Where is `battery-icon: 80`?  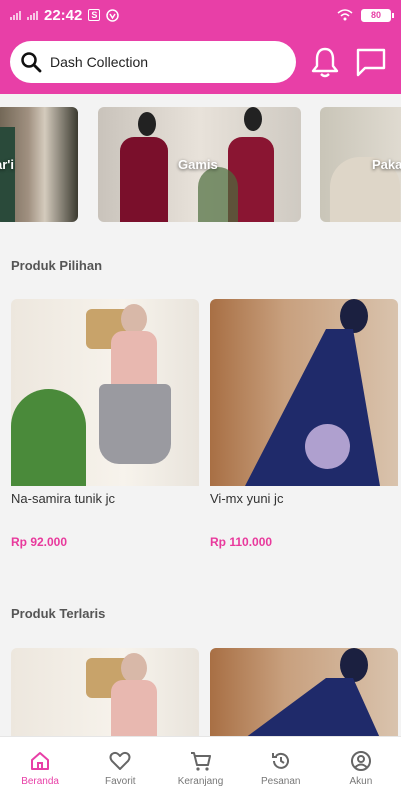
battery-icon: 80 is located at coordinates (377, 15).